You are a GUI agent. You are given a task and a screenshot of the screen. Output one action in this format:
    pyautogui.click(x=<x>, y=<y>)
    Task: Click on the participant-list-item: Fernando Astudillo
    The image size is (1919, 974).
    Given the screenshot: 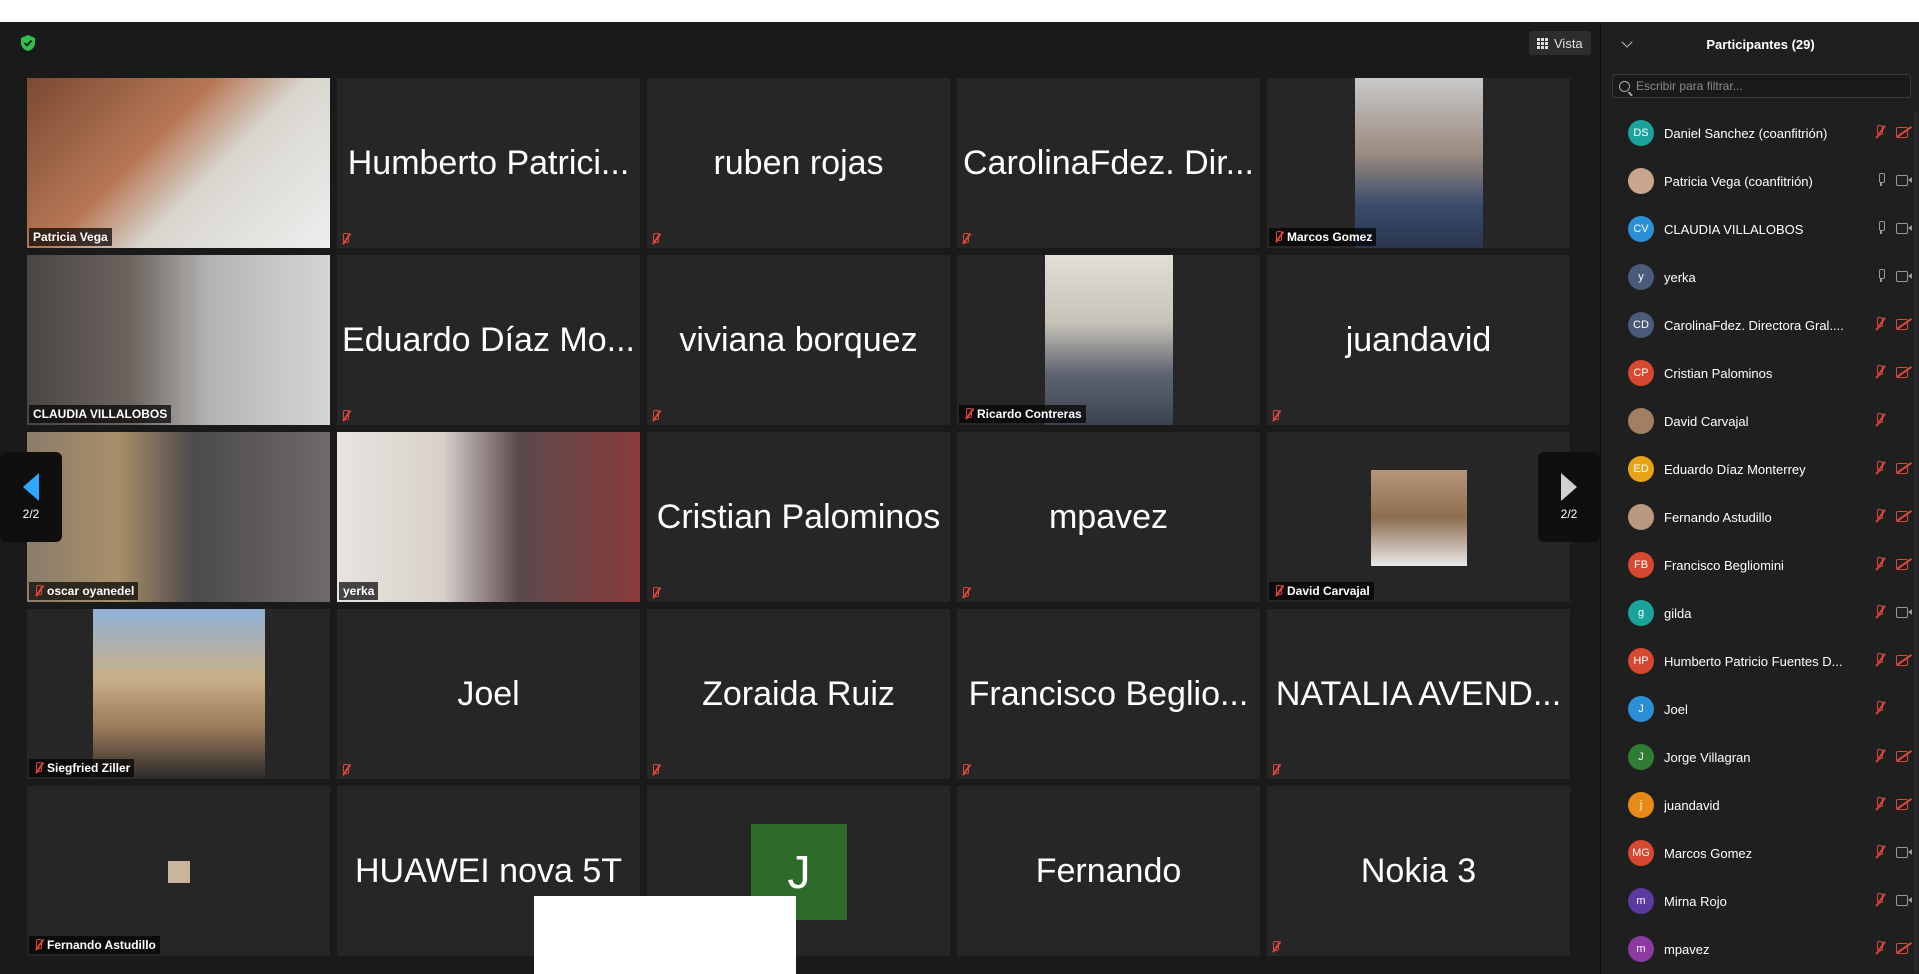 What is the action you would take?
    pyautogui.click(x=1760, y=517)
    